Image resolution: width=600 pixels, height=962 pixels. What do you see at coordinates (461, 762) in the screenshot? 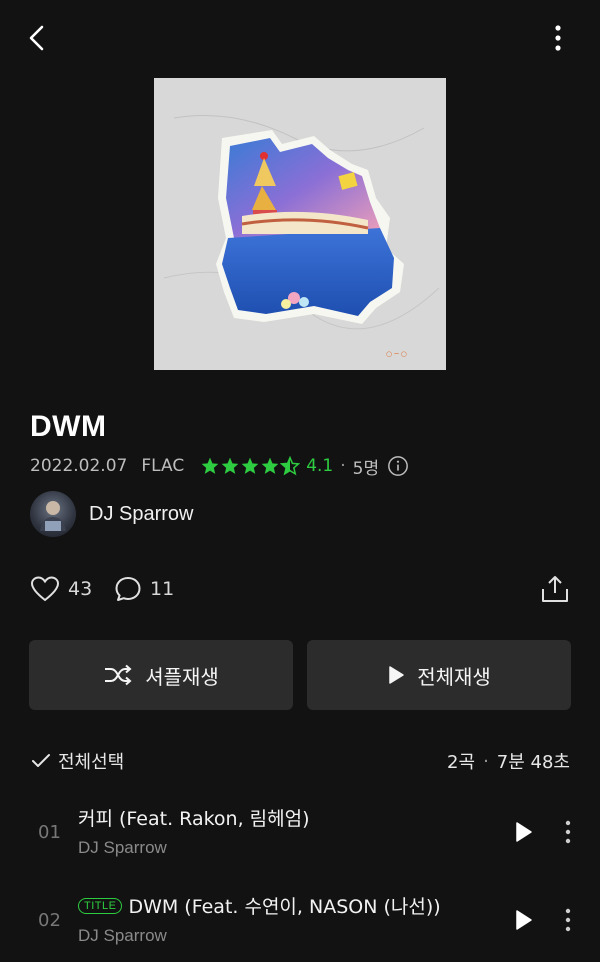
I see `track-count: 2곡` at bounding box center [461, 762].